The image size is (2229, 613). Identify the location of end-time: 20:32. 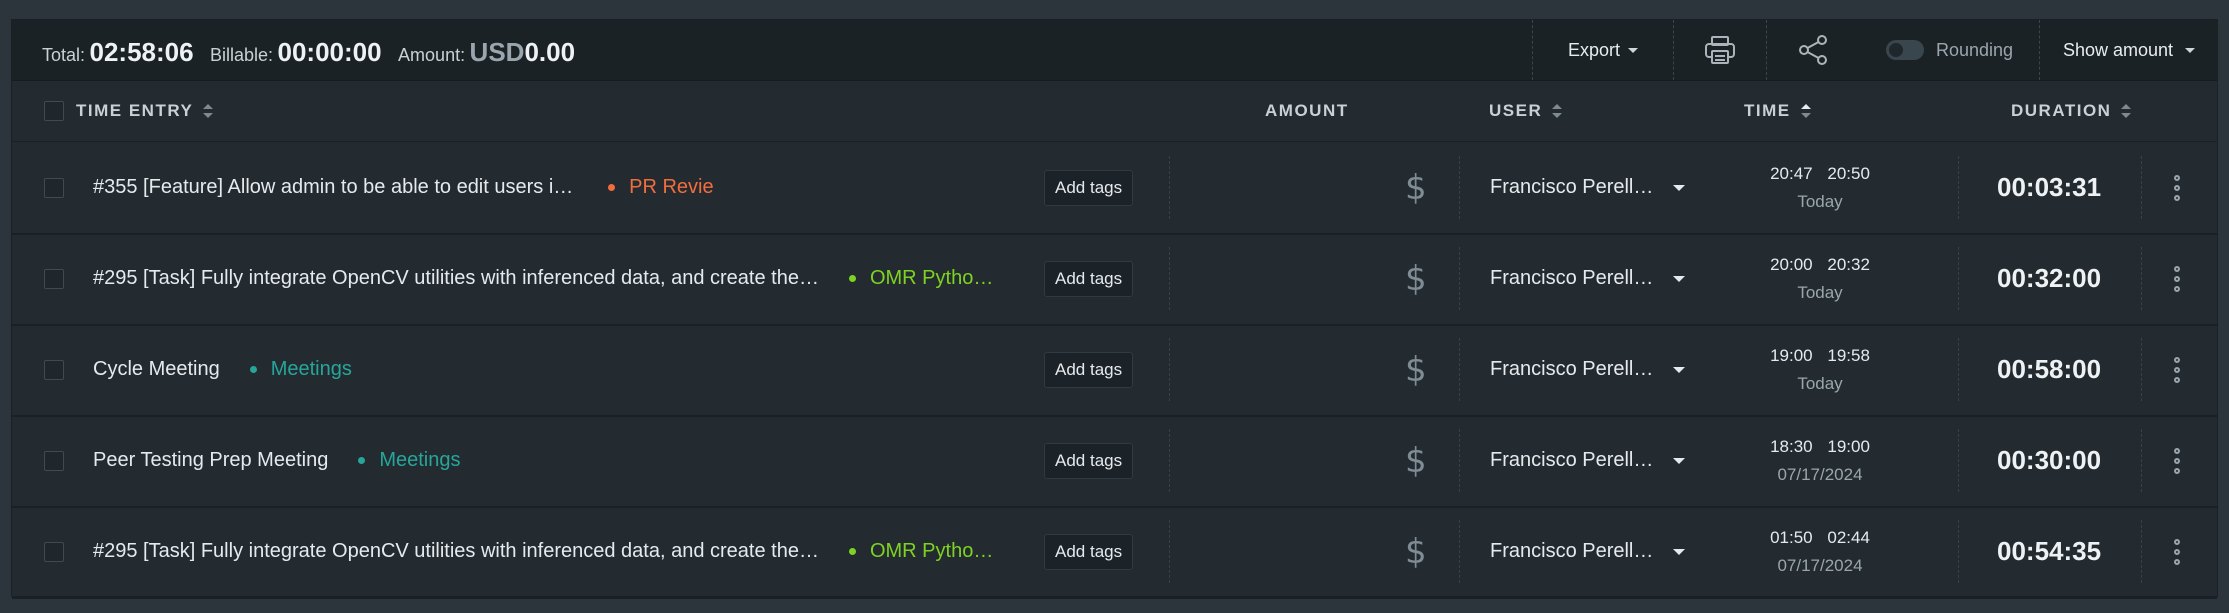
(1848, 264).